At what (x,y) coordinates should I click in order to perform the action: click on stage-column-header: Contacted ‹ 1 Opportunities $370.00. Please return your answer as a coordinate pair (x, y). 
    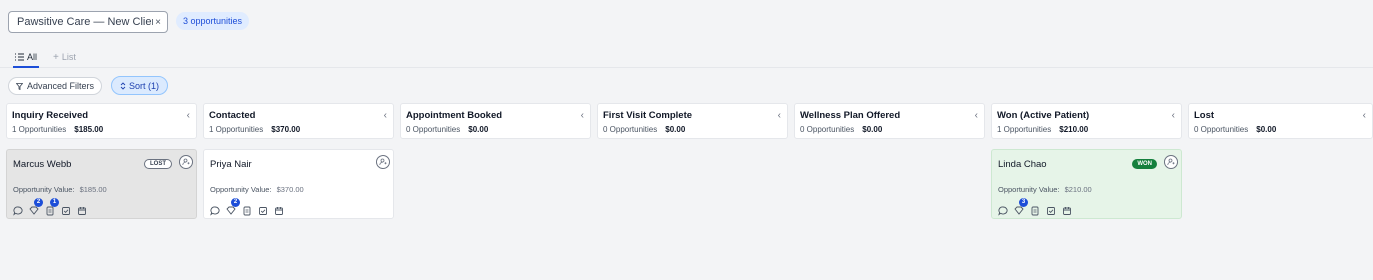
    Looking at the image, I should click on (298, 121).